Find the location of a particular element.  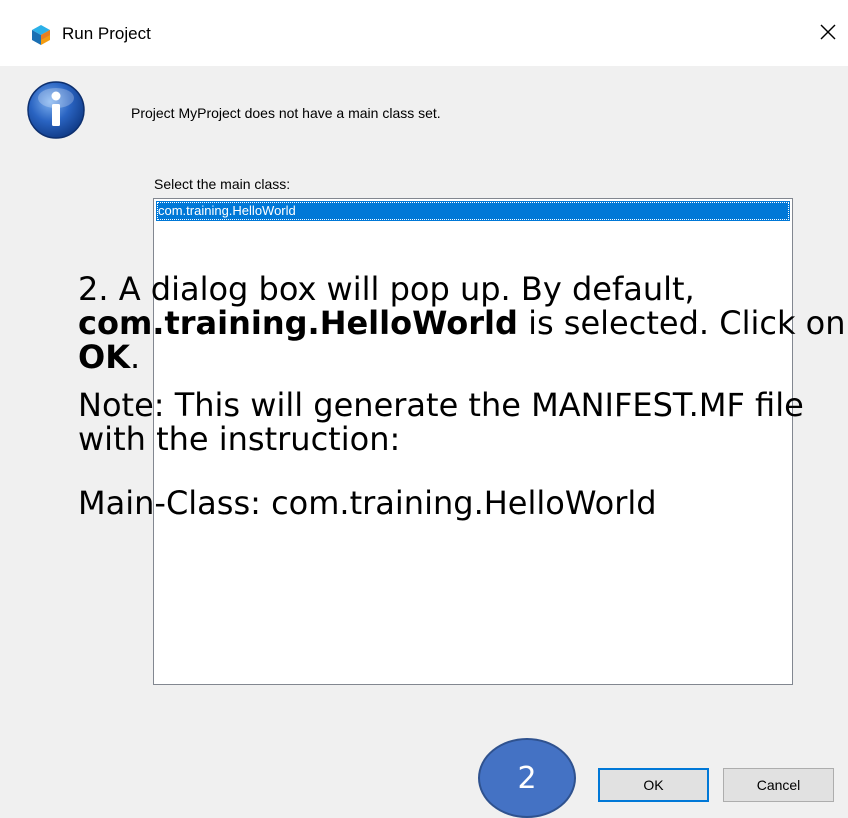

close-icon is located at coordinates (828, 34).